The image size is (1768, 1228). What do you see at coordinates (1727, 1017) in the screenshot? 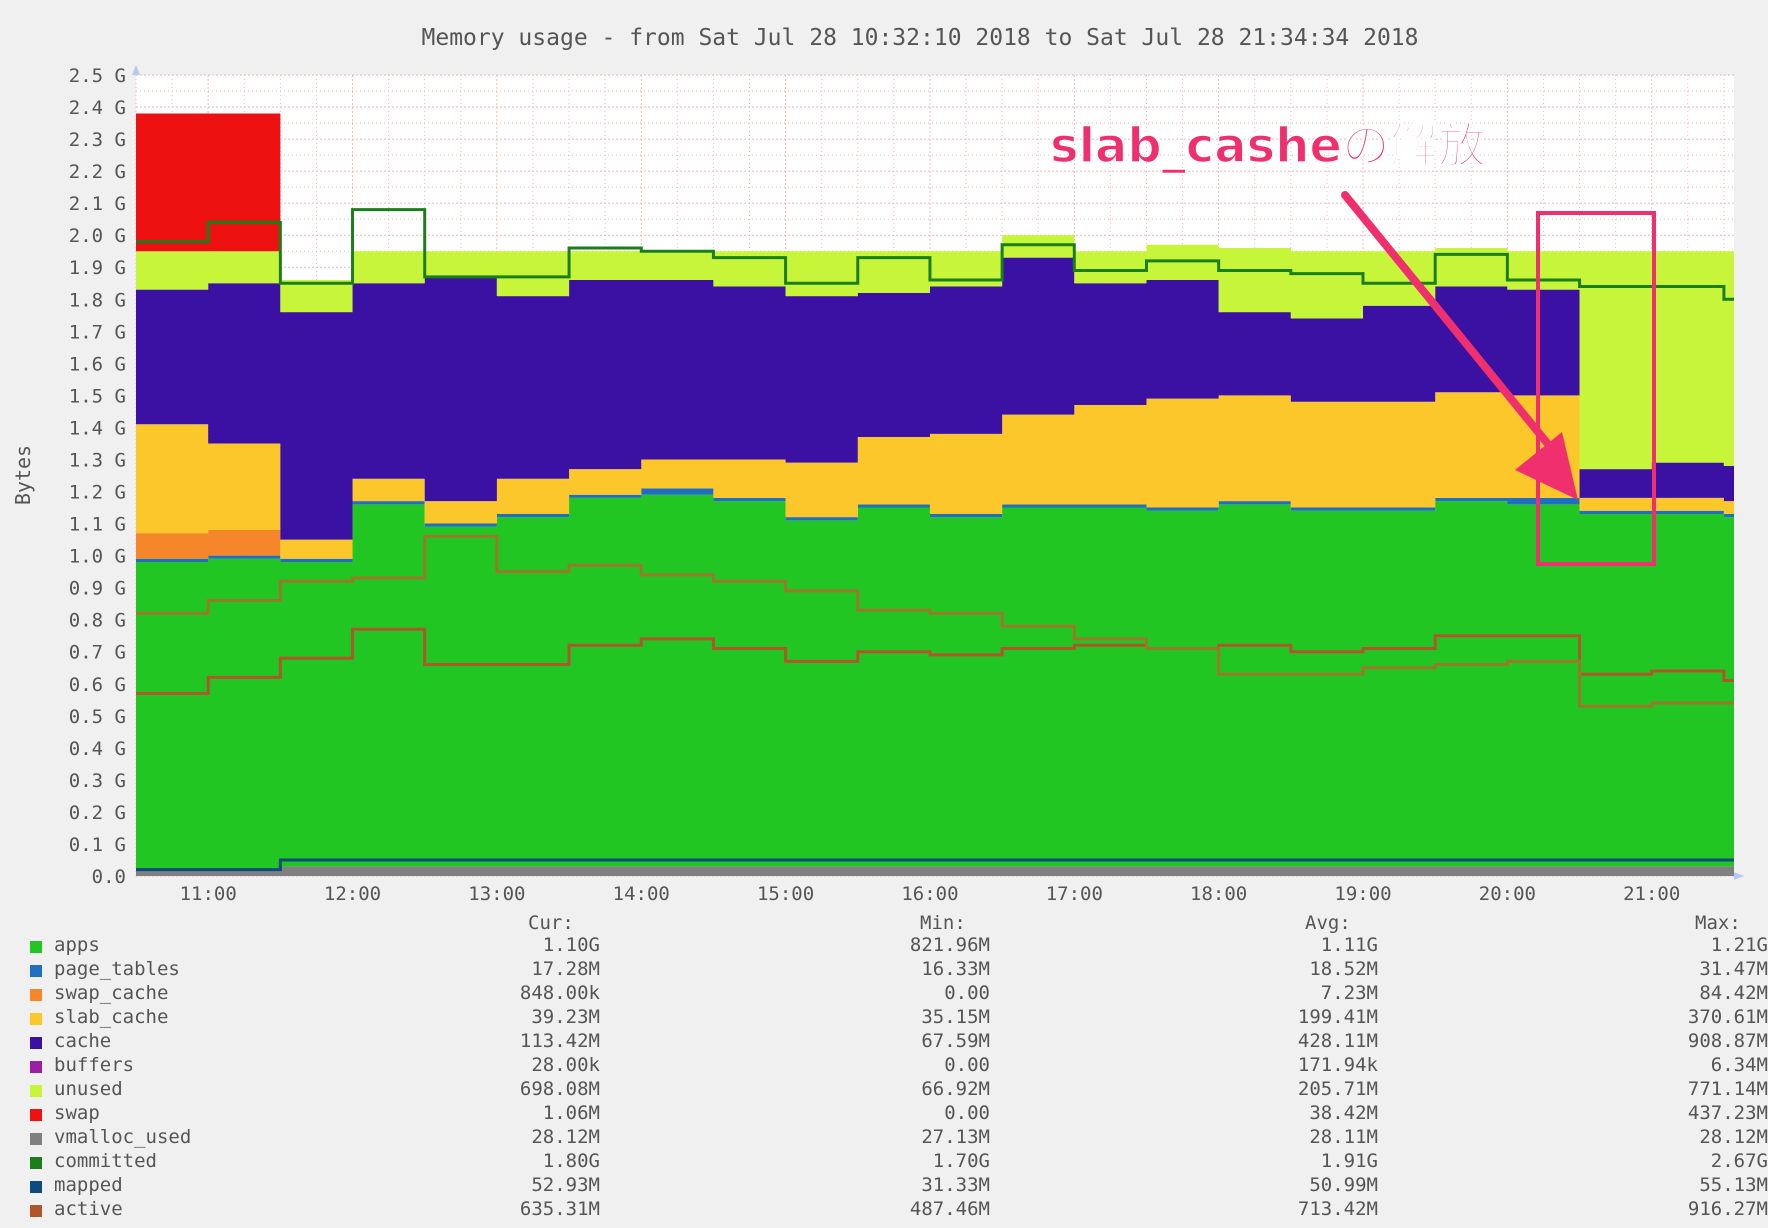
I see `legend-max-value: 370.61M` at bounding box center [1727, 1017].